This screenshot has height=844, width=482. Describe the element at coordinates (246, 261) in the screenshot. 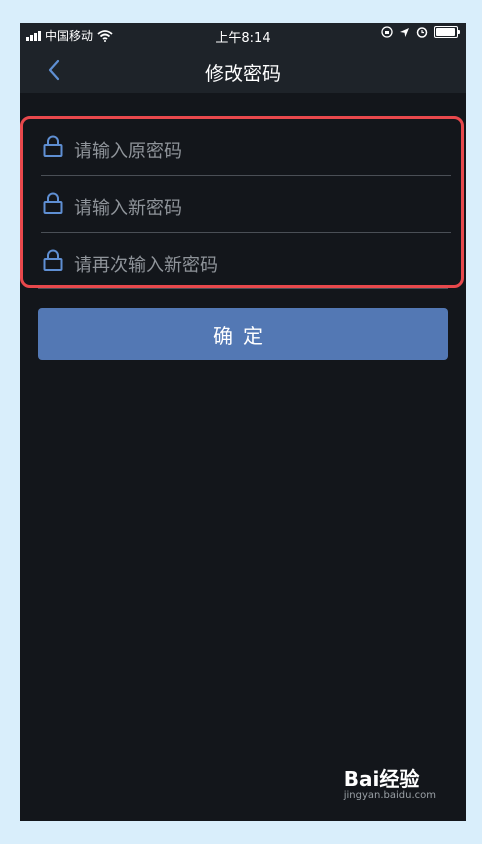

I see `confirm-password-field: 请再次输入新密码` at that location.